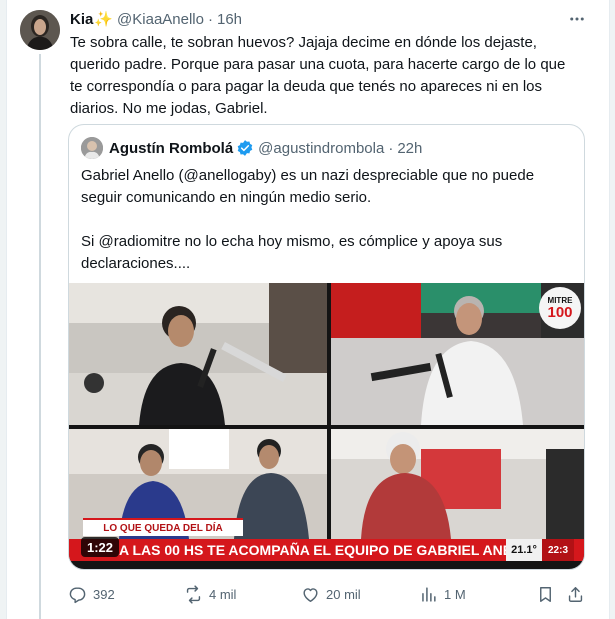 The width and height of the screenshot is (615, 619). I want to click on video-duration-badge: 1:22, so click(100, 547).